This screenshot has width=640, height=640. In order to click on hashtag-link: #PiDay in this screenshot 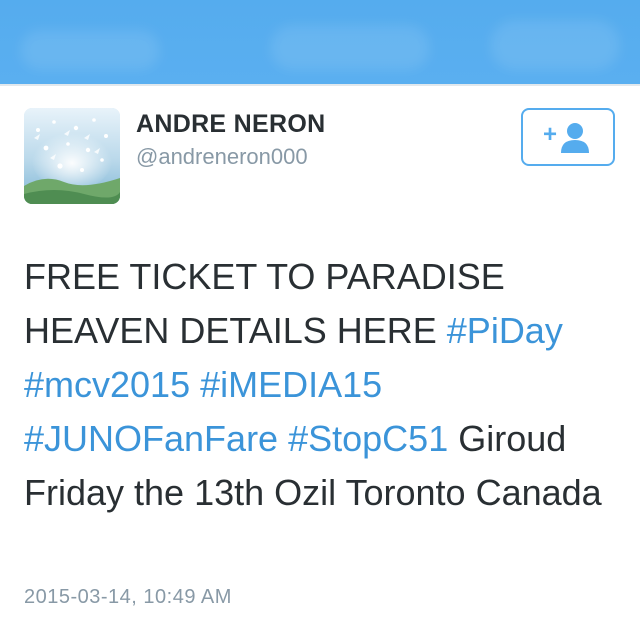, I will do `click(505, 330)`.